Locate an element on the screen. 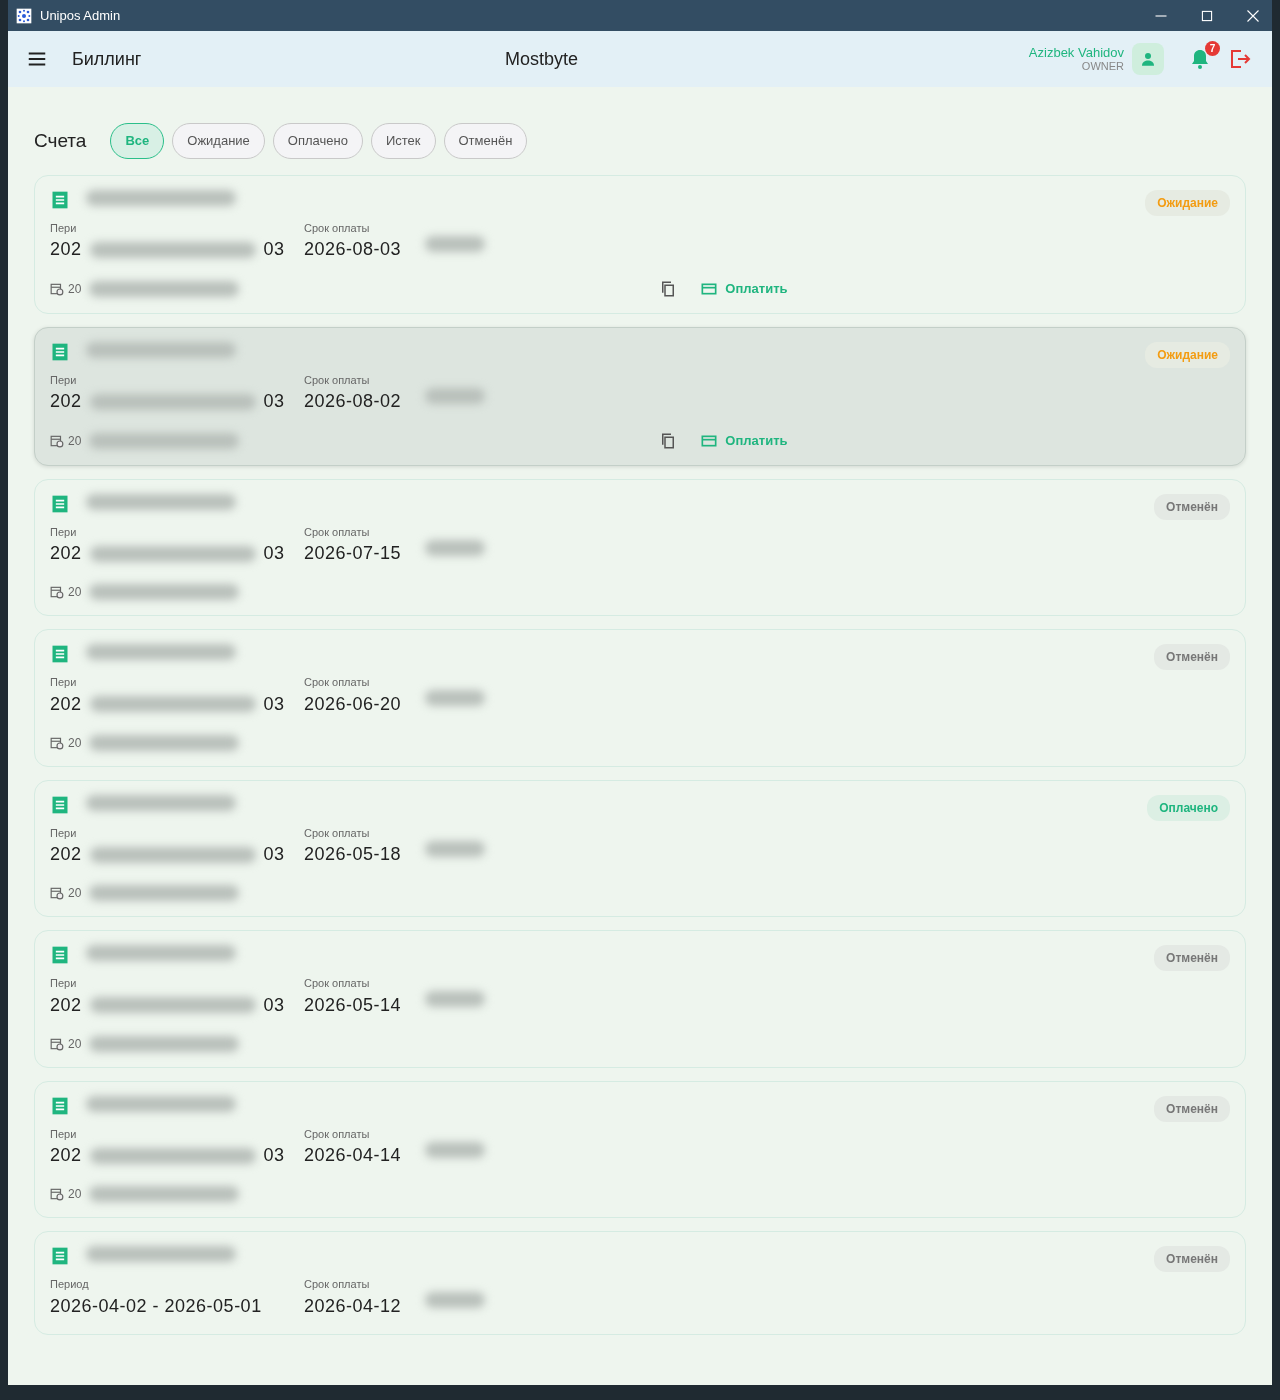  filter-chip: Отменён is located at coordinates (485, 141).